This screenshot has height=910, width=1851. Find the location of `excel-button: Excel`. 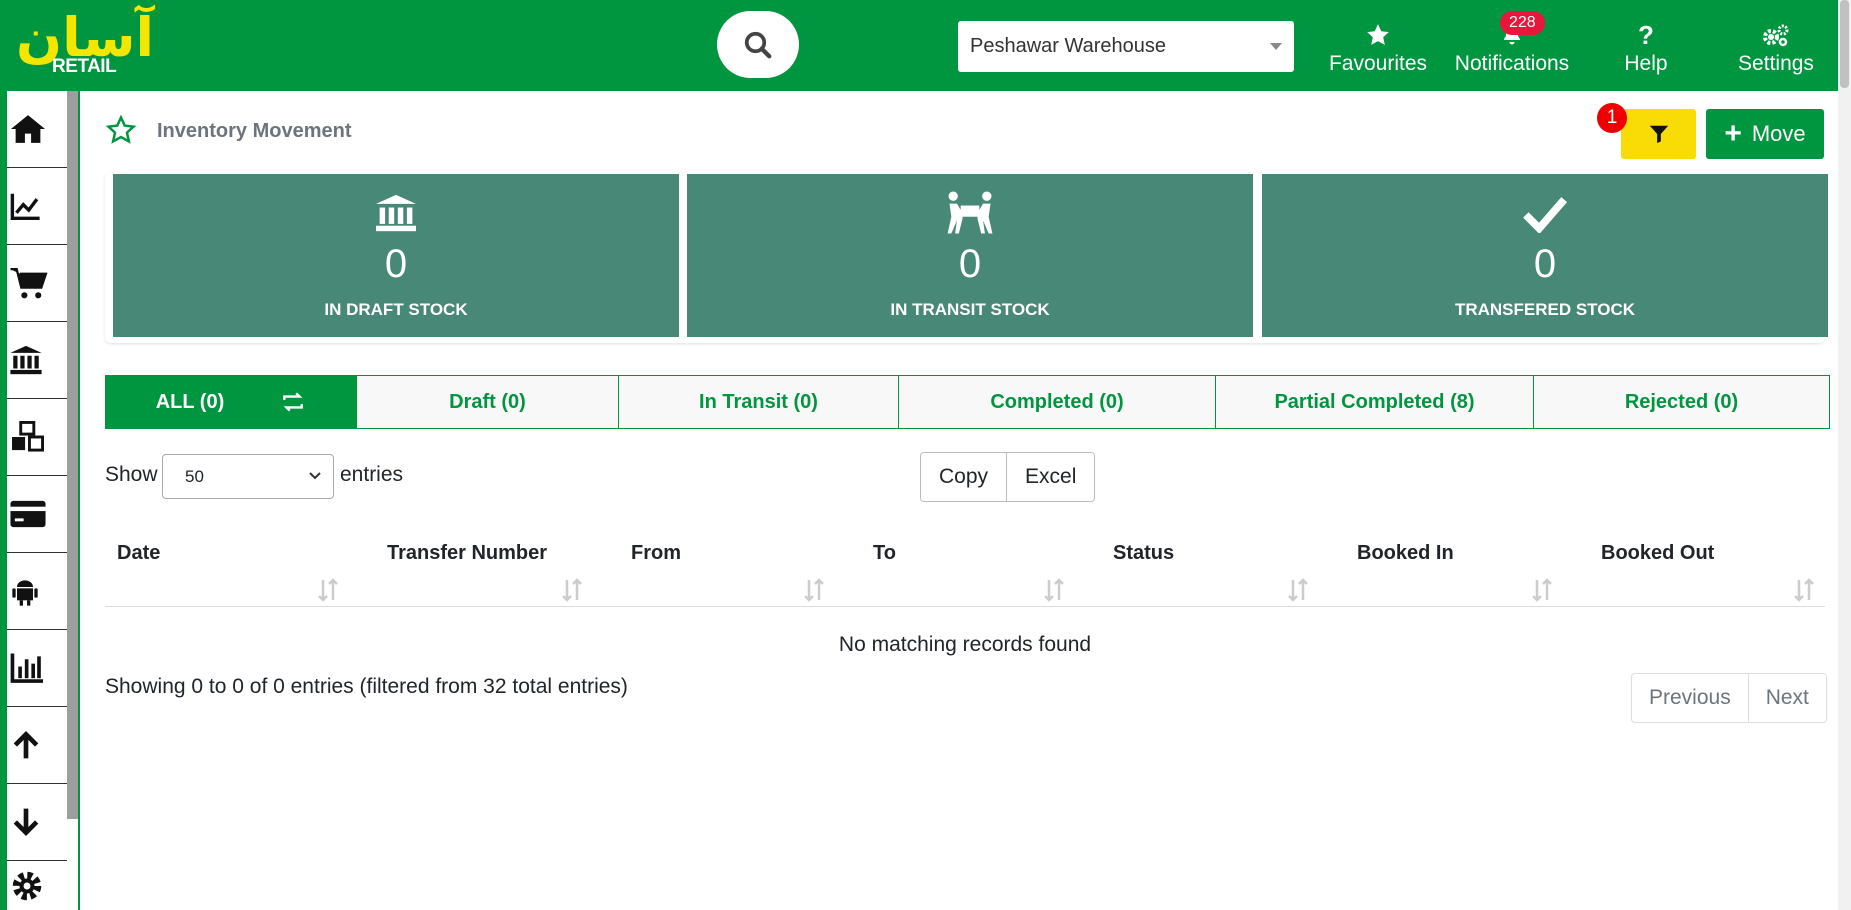

excel-button: Excel is located at coordinates (1050, 477).